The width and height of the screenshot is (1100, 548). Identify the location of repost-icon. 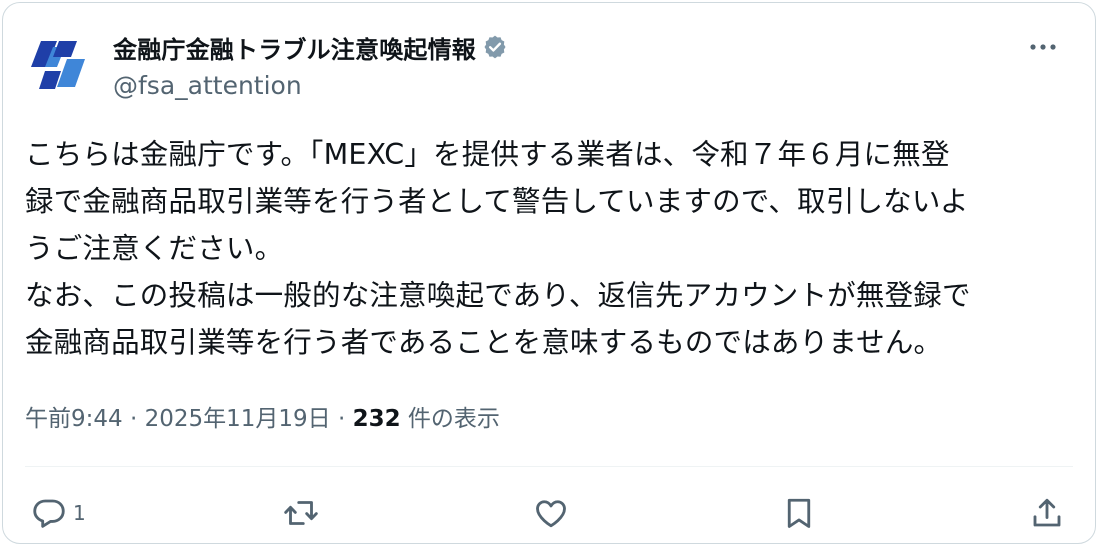
(301, 513).